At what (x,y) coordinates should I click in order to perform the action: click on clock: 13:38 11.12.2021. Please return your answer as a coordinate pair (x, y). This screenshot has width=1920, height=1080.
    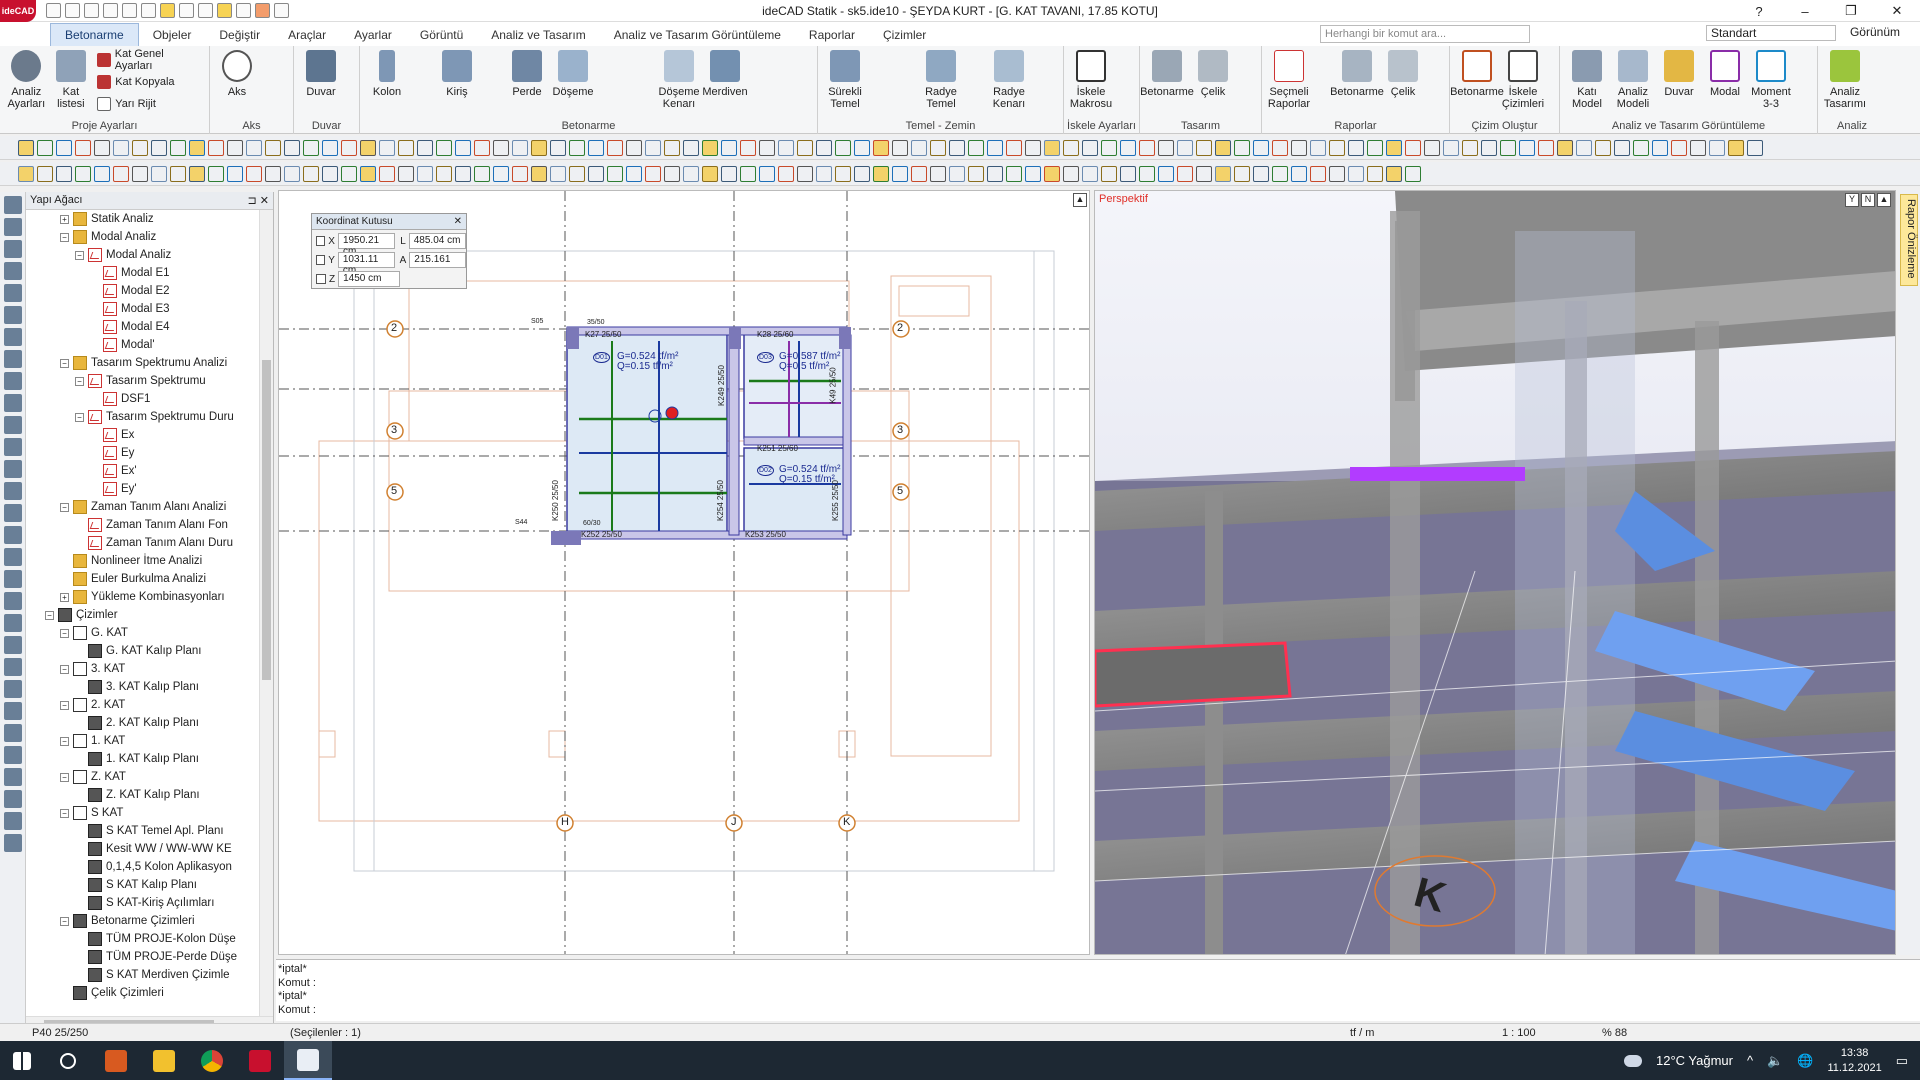
    Looking at the image, I should click on (1854, 1061).